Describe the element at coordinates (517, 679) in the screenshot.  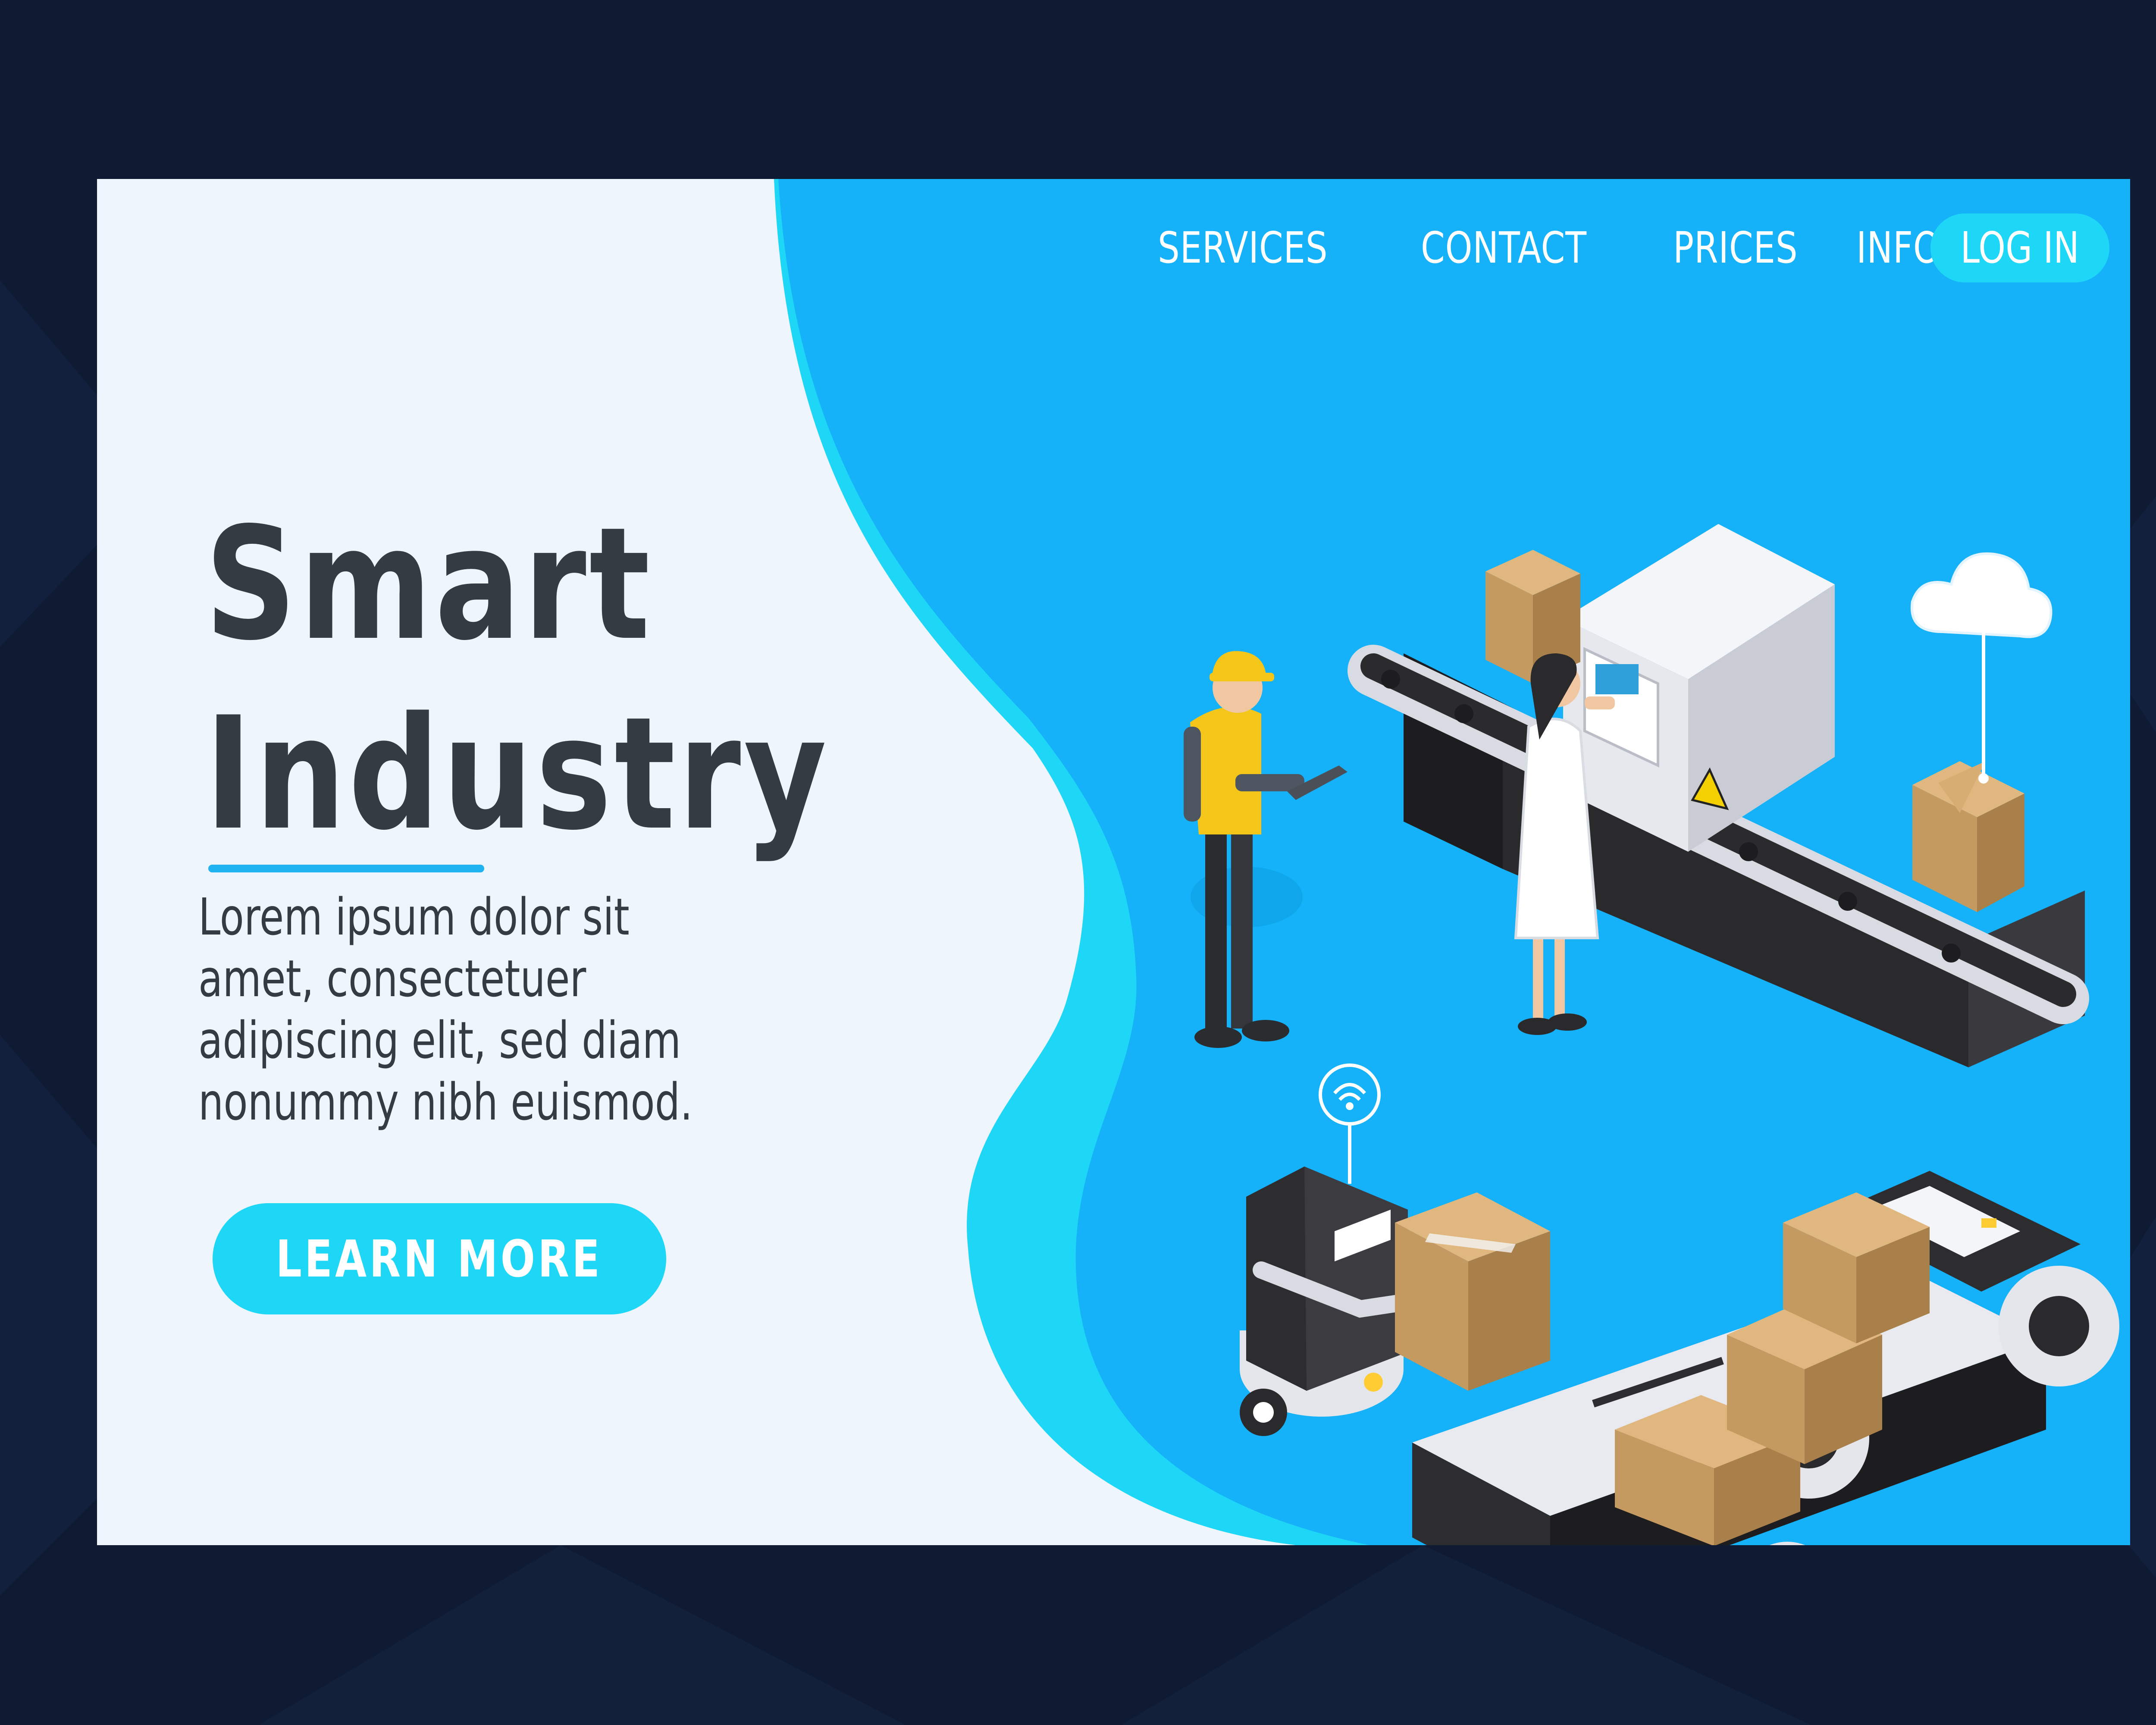
I see `page-title: Smart Industry` at that location.